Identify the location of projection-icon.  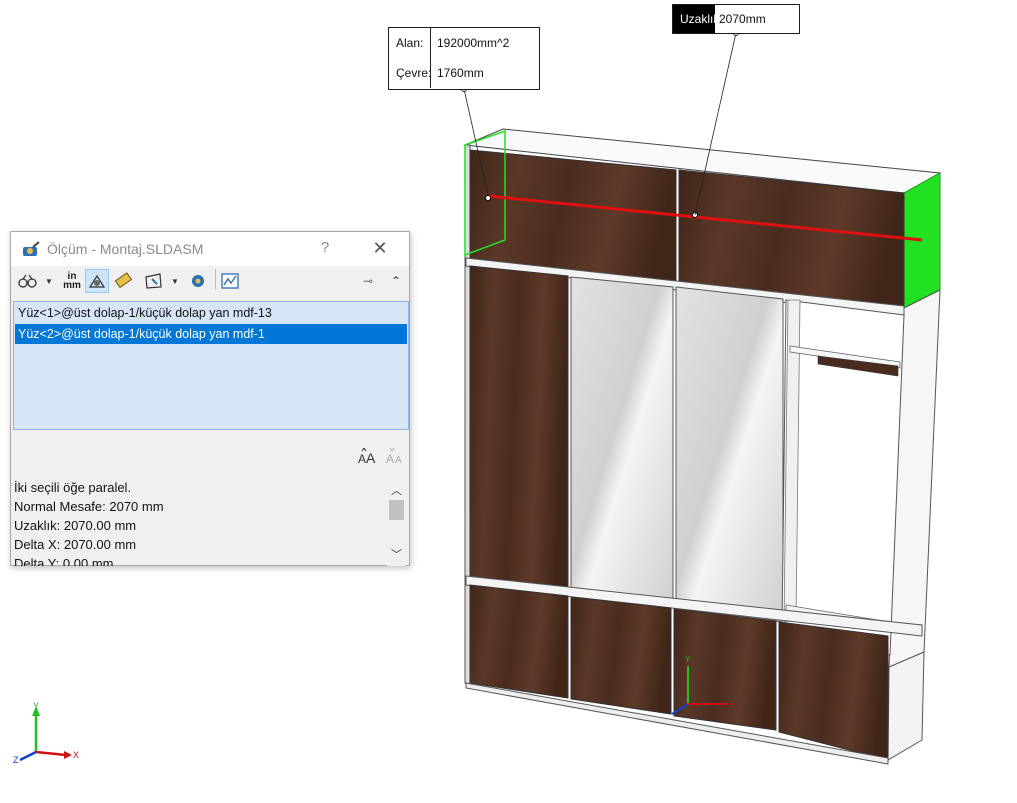
(154, 281).